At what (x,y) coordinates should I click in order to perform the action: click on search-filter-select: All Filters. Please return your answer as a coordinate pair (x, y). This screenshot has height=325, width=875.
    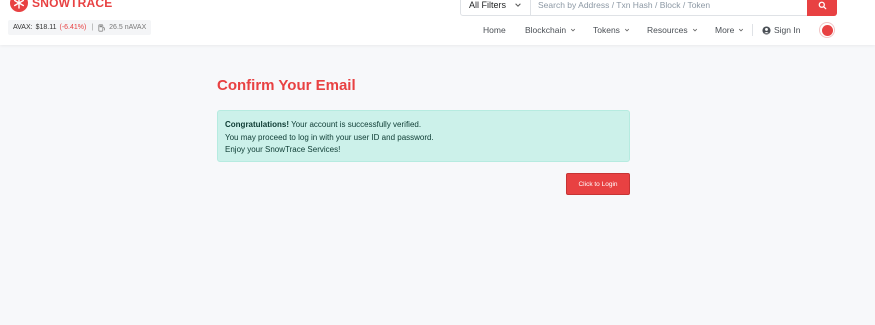
    Looking at the image, I should click on (496, 7).